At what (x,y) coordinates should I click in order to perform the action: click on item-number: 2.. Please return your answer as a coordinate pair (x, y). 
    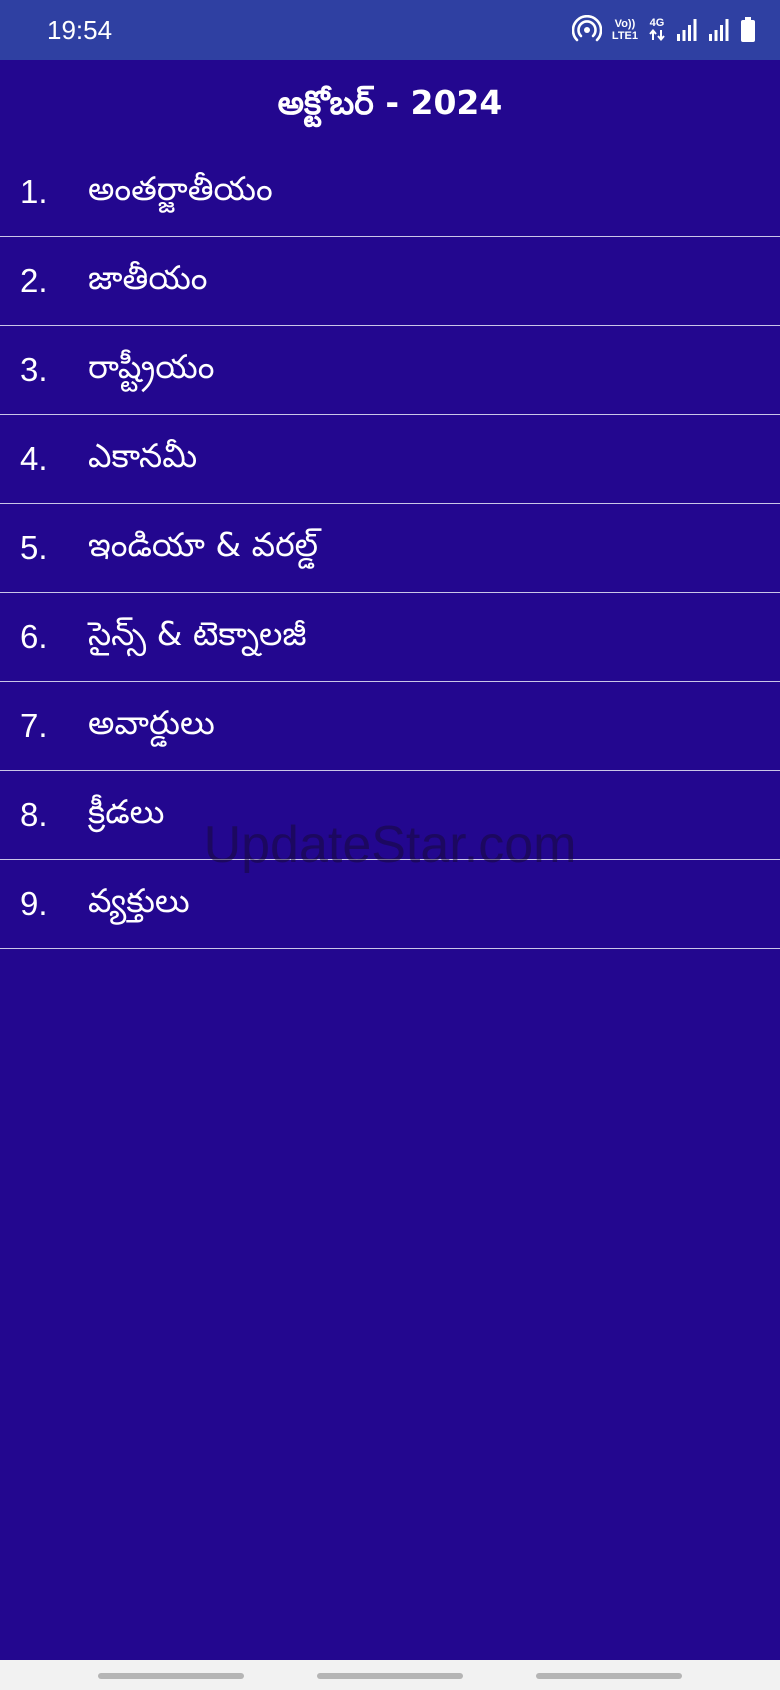
    Looking at the image, I should click on (34, 280).